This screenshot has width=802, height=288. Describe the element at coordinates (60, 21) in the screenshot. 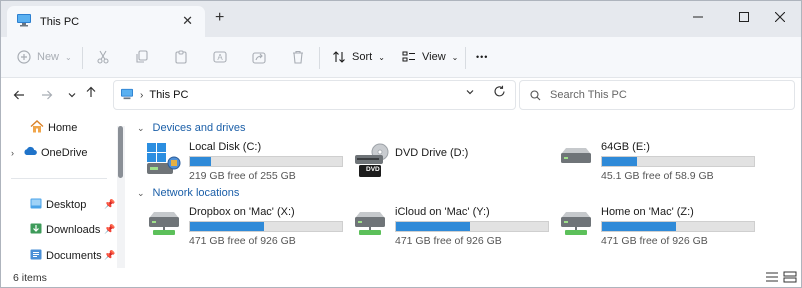

I see `tab-title: This PC` at that location.